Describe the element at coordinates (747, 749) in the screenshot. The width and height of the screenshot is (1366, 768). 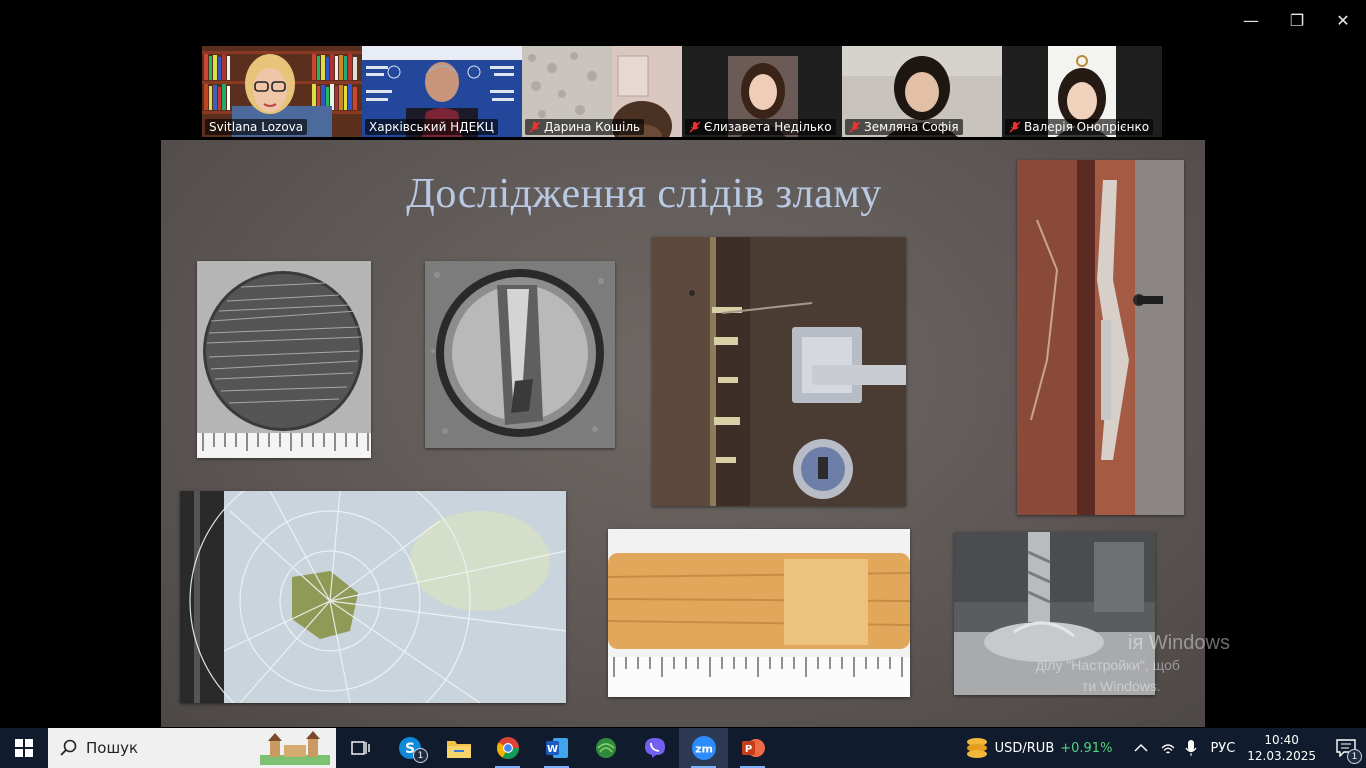
I see `svg-text: P` at that location.